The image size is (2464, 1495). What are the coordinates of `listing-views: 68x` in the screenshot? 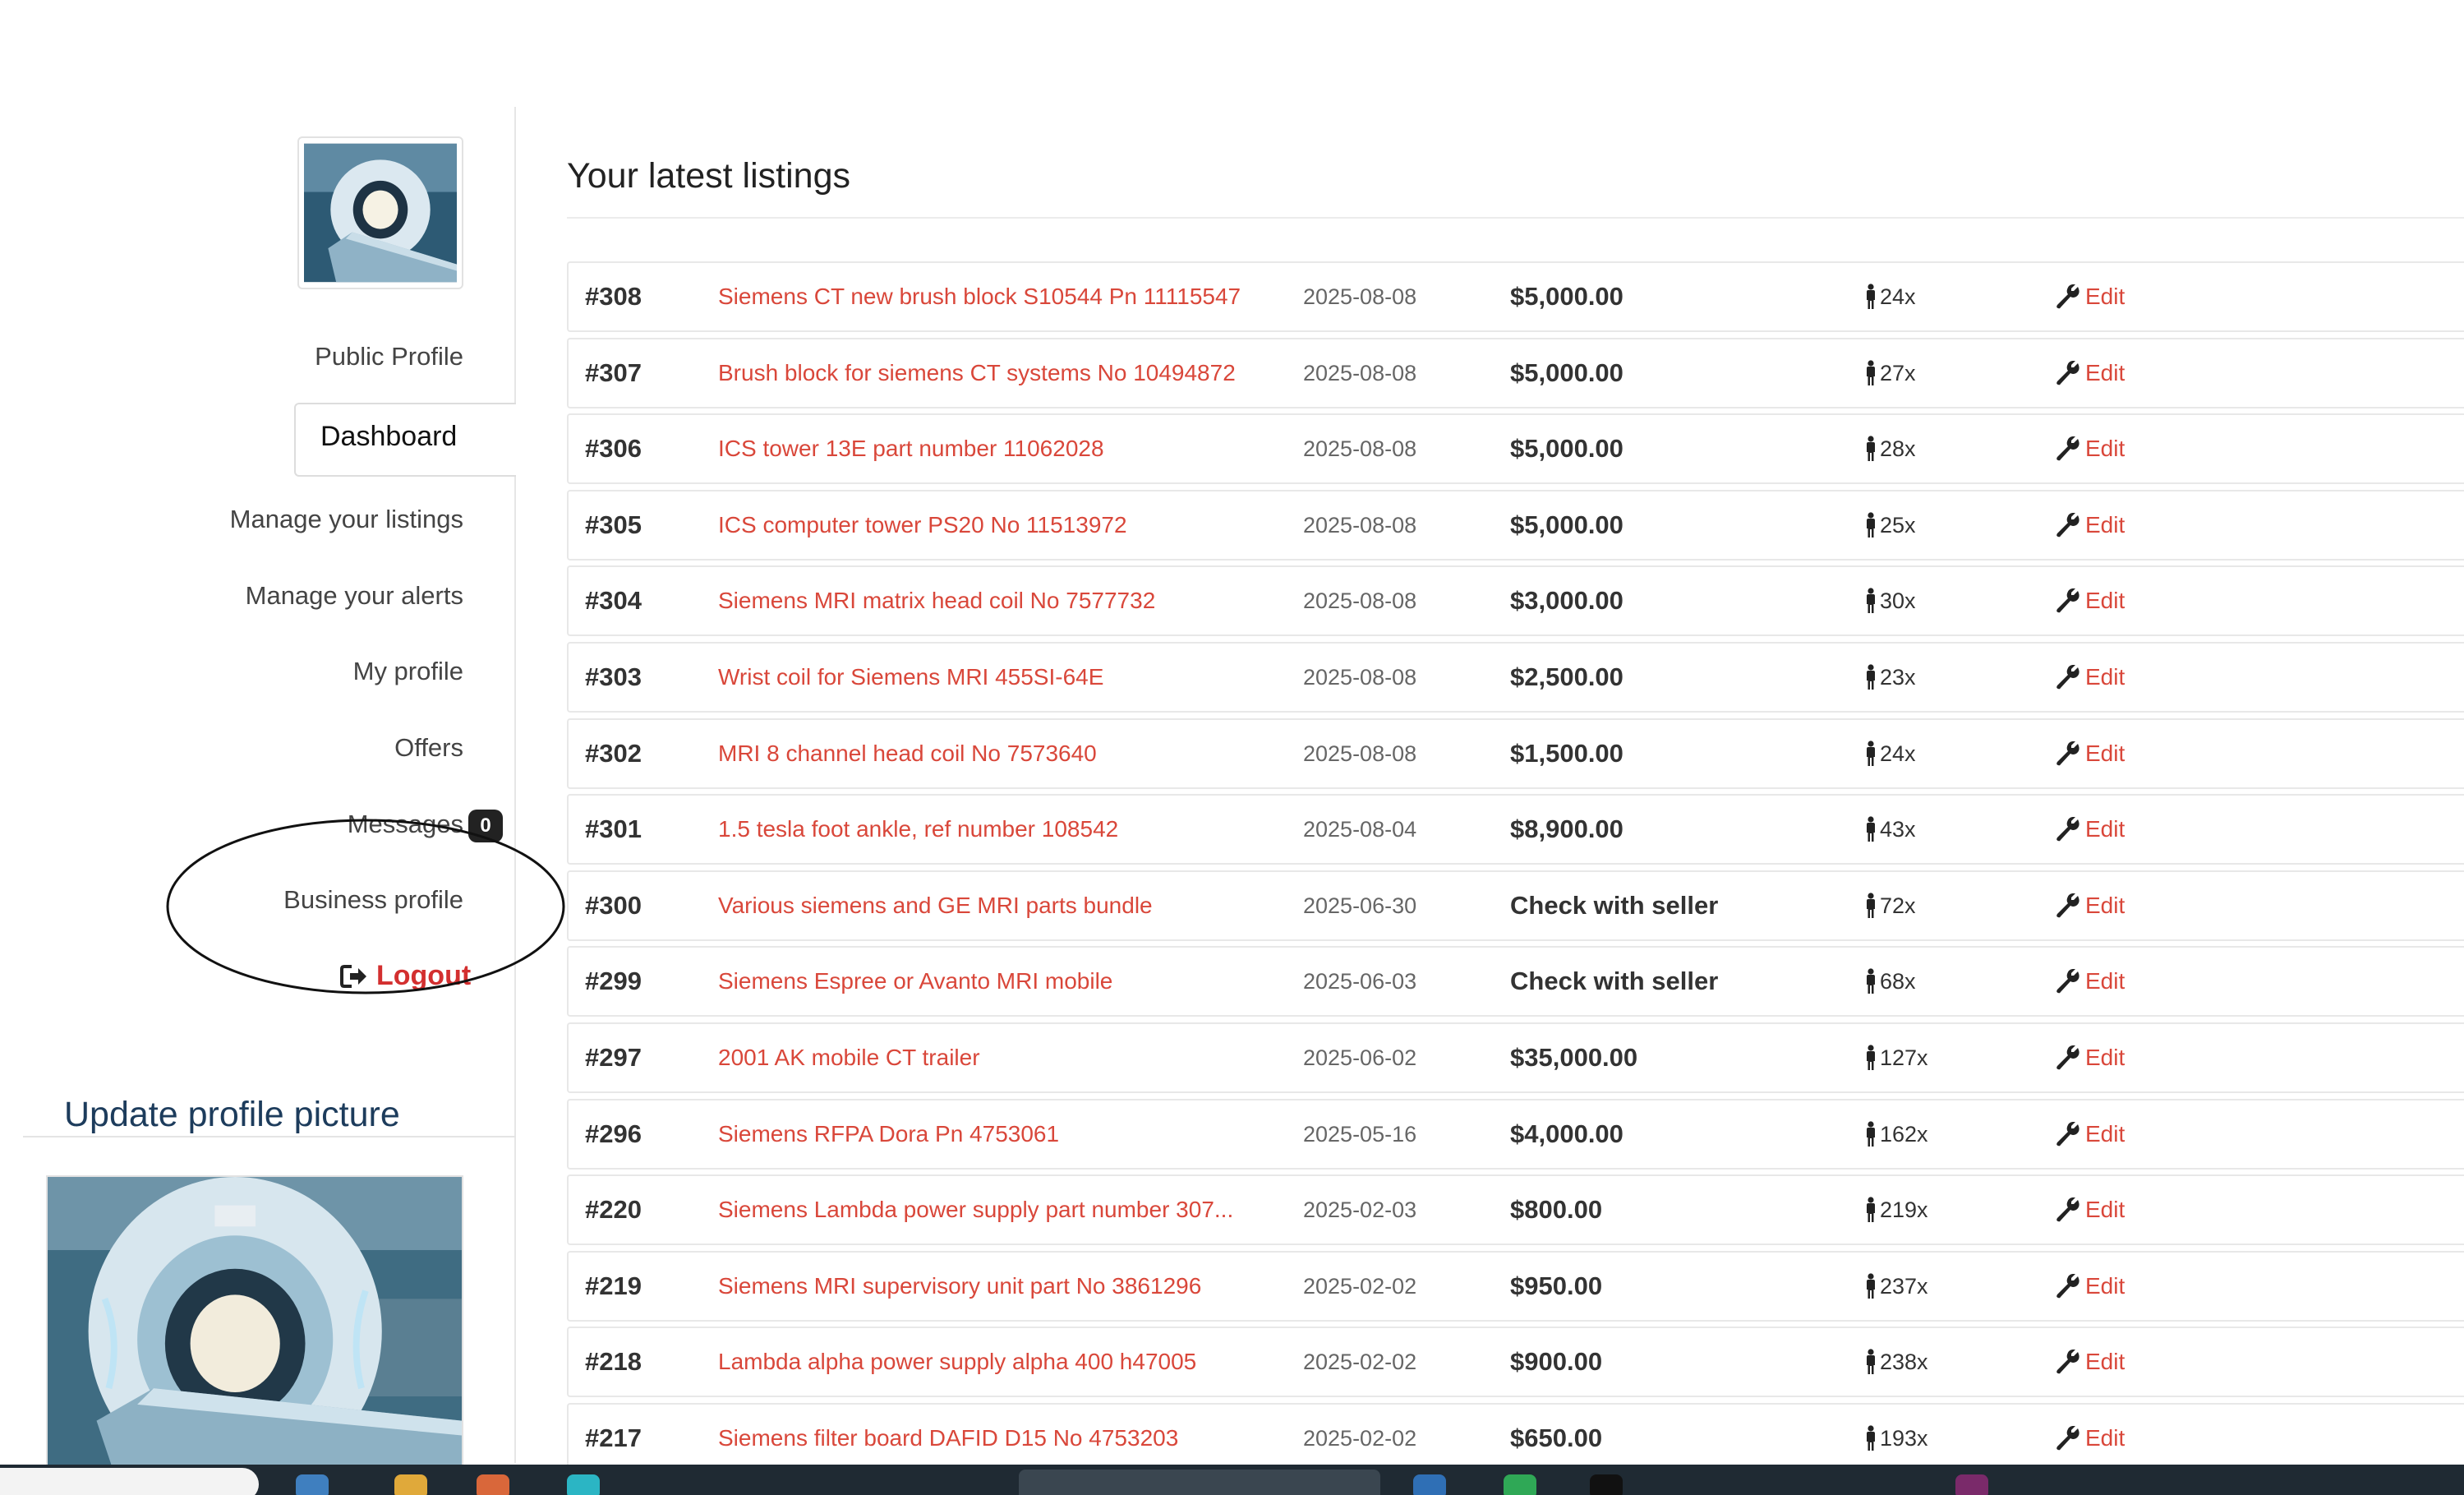 It's located at (1891, 981).